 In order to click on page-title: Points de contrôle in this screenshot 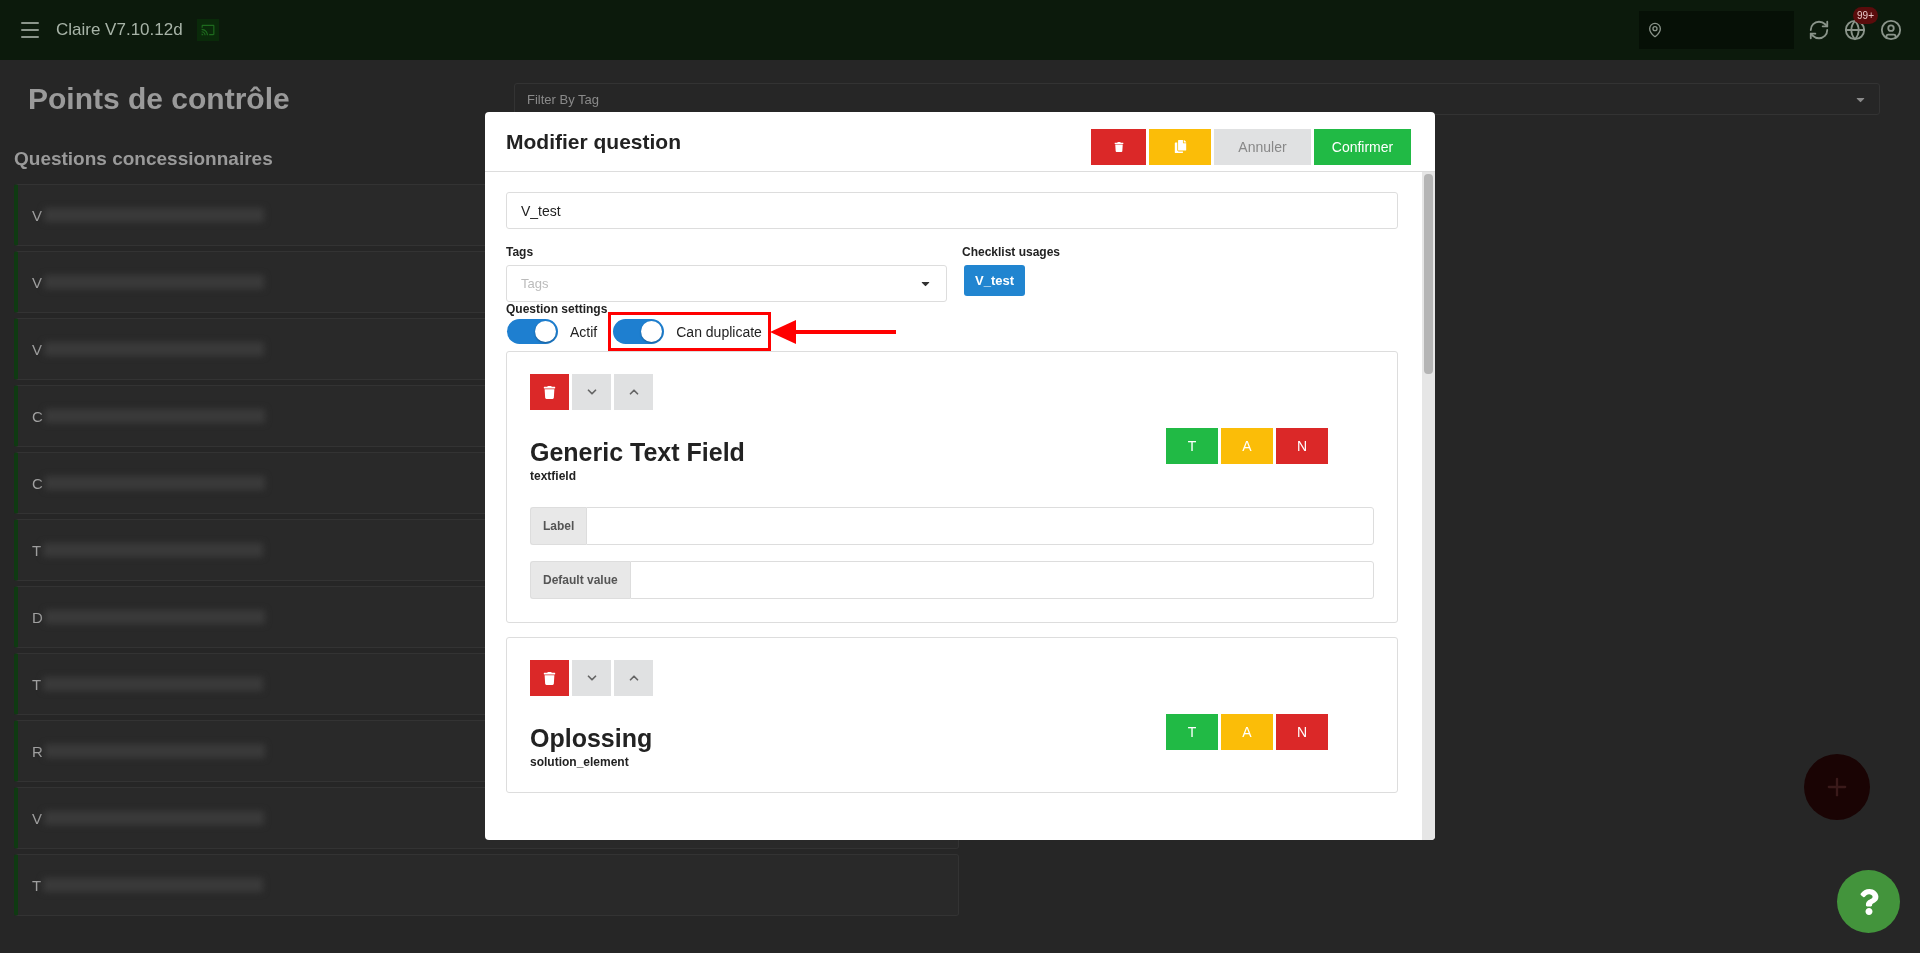, I will do `click(159, 99)`.